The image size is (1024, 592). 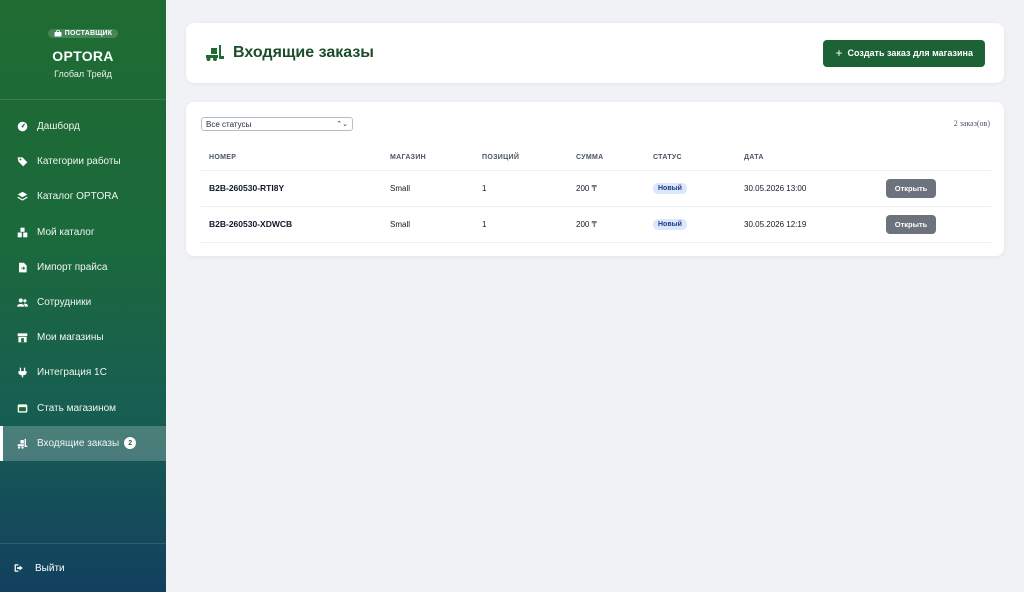 What do you see at coordinates (64, 303) in the screenshot?
I see `sidebar-item-label: Сотрудники` at bounding box center [64, 303].